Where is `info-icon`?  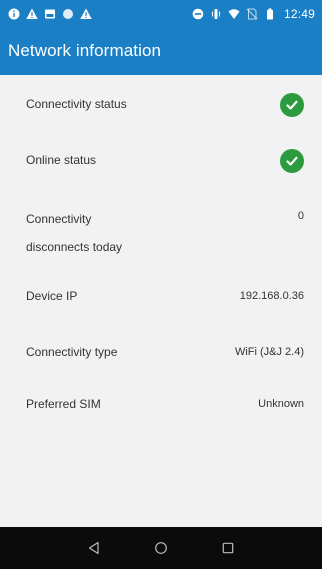 info-icon is located at coordinates (14, 14).